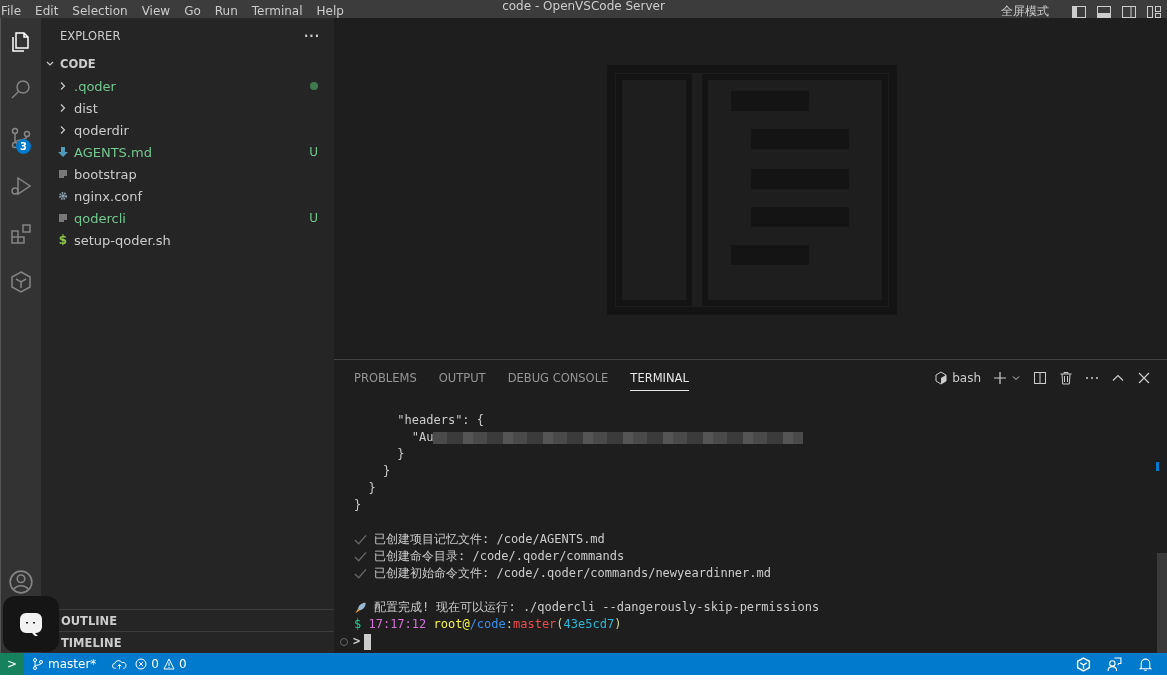 This screenshot has height=694, width=1167. What do you see at coordinates (385, 377) in the screenshot?
I see `panel-tab: PROBLEMS` at bounding box center [385, 377].